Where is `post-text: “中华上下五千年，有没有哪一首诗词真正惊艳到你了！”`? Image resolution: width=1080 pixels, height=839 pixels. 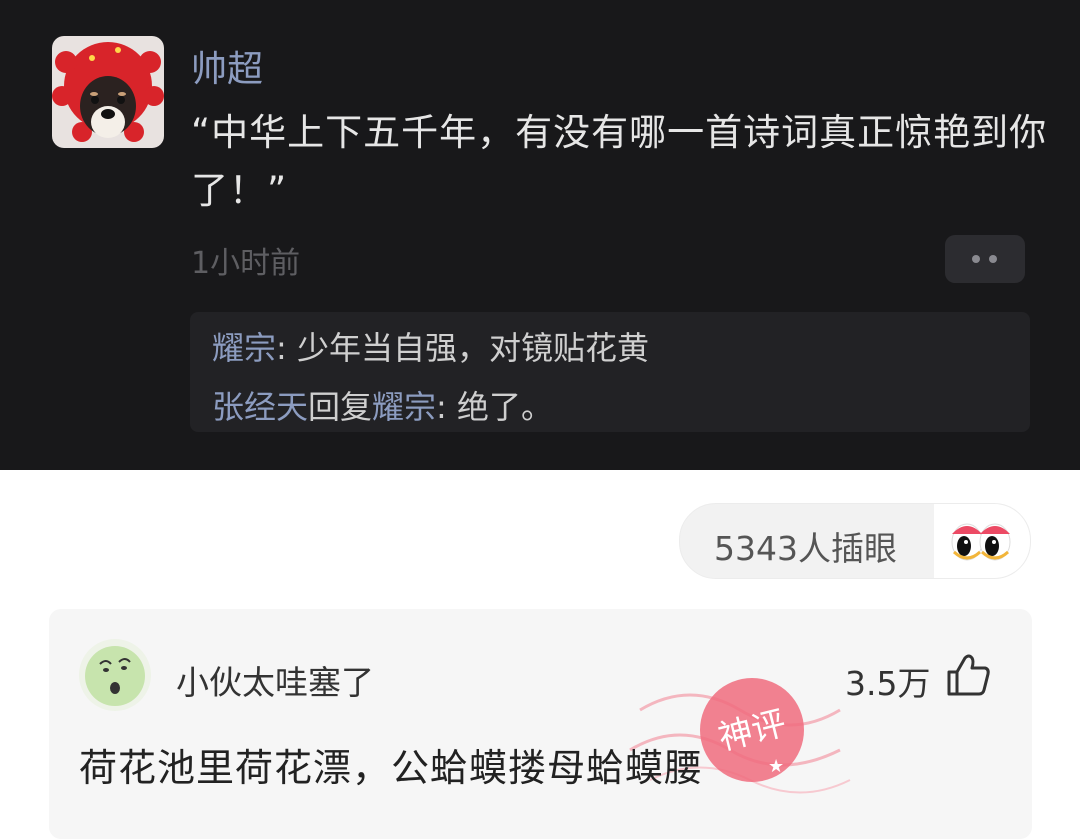
post-text: “中华上下五千年，有没有哪一首诗词真正惊艳到你了！” is located at coordinates (619, 161).